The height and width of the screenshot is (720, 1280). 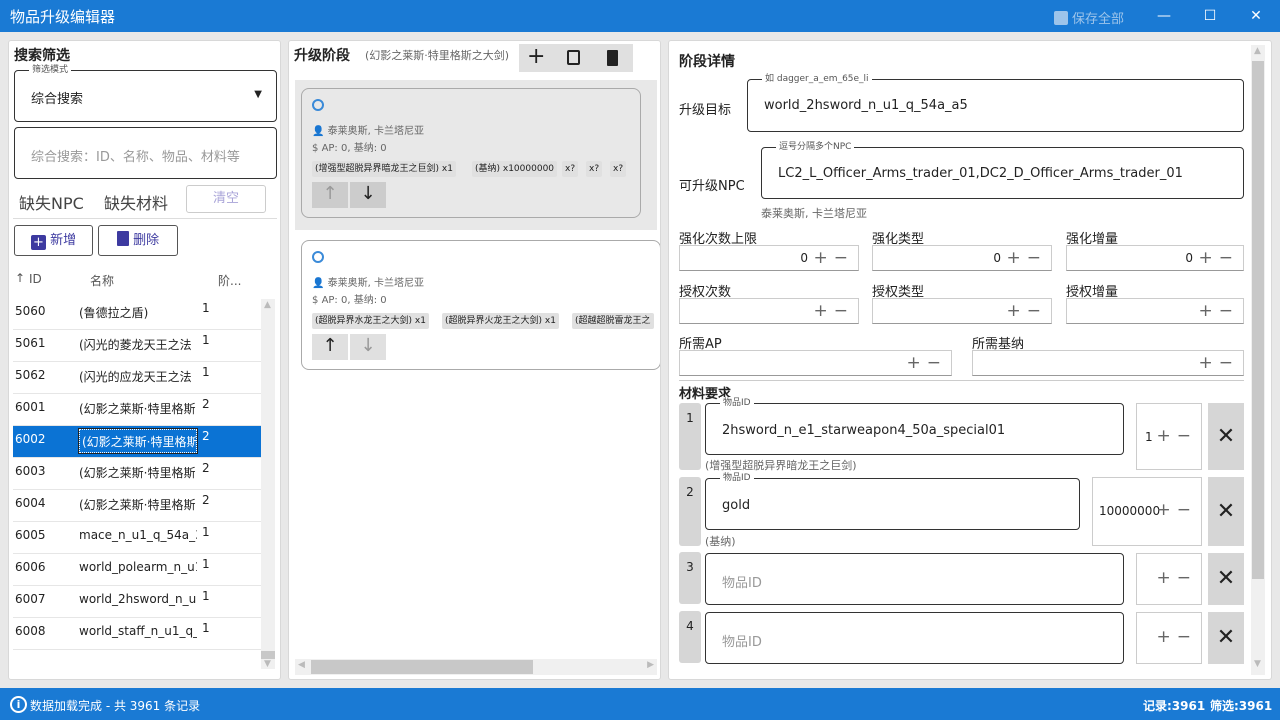 What do you see at coordinates (268, 484) in the screenshot?
I see `list-scrollbar: ▲ ▼` at bounding box center [268, 484].